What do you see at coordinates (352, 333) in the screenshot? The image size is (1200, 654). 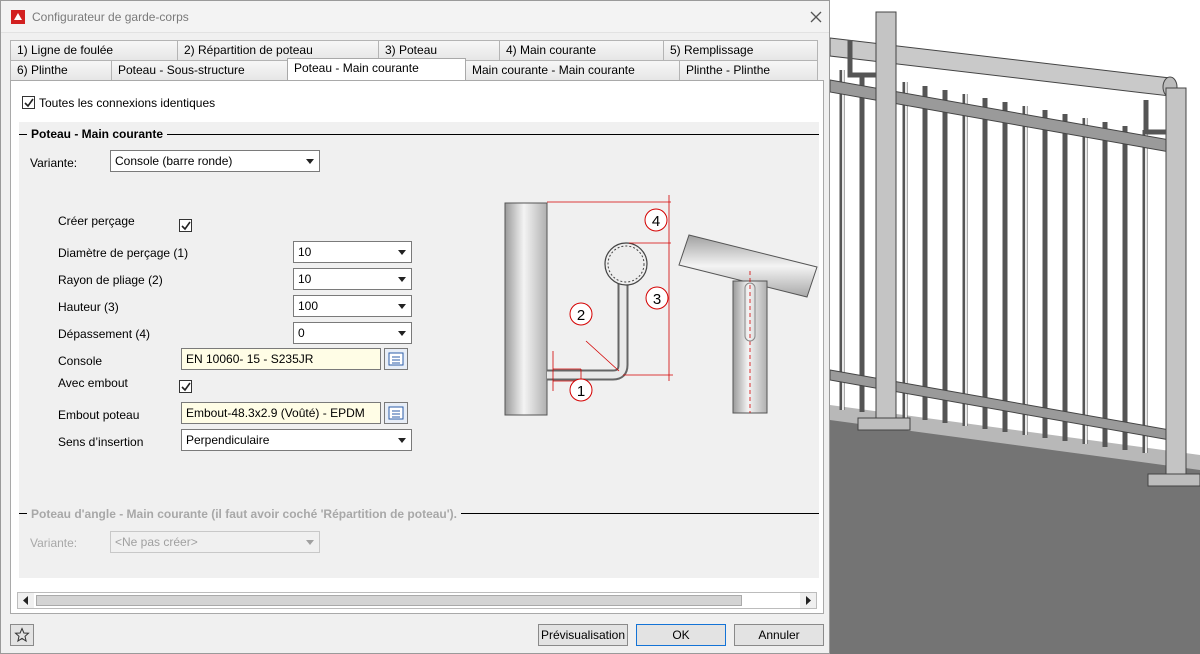 I see `overhang-select: 0` at bounding box center [352, 333].